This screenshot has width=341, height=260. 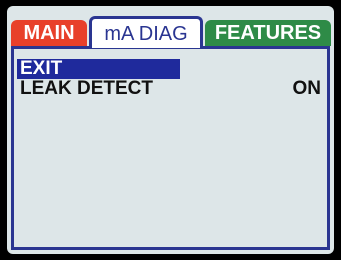 I want to click on tab-main-label: MAIN, so click(x=49, y=33).